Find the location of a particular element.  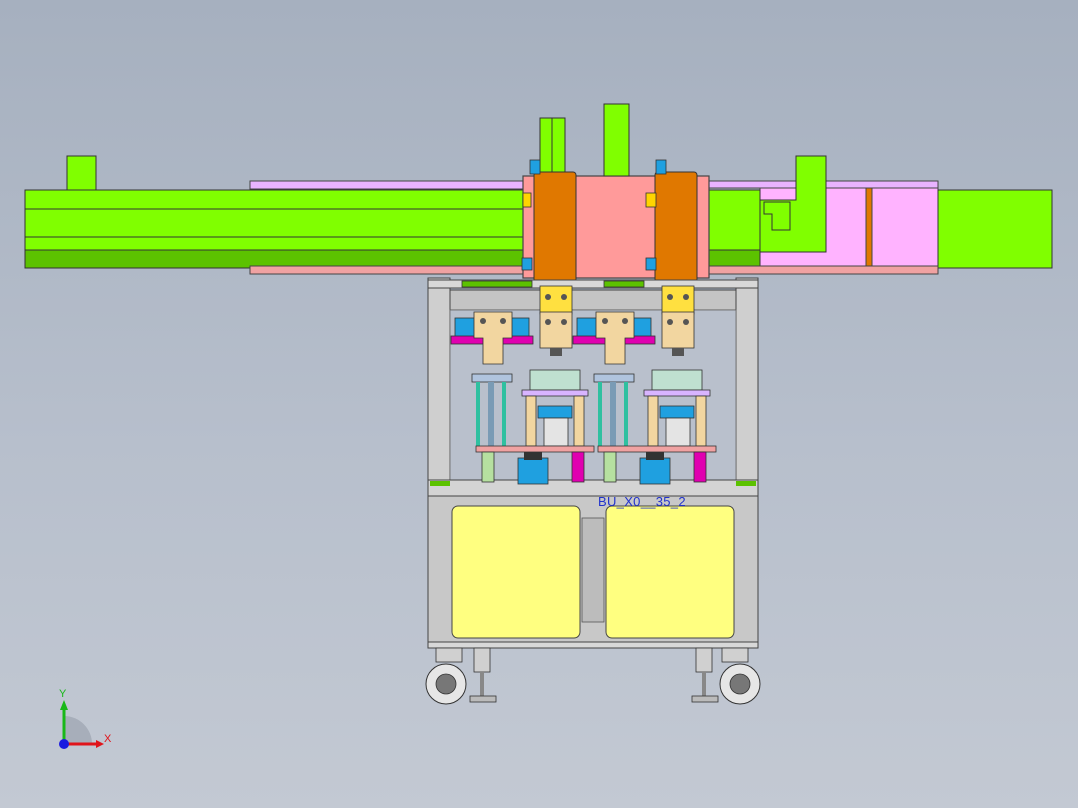

foot-left is located at coordinates (483, 675).